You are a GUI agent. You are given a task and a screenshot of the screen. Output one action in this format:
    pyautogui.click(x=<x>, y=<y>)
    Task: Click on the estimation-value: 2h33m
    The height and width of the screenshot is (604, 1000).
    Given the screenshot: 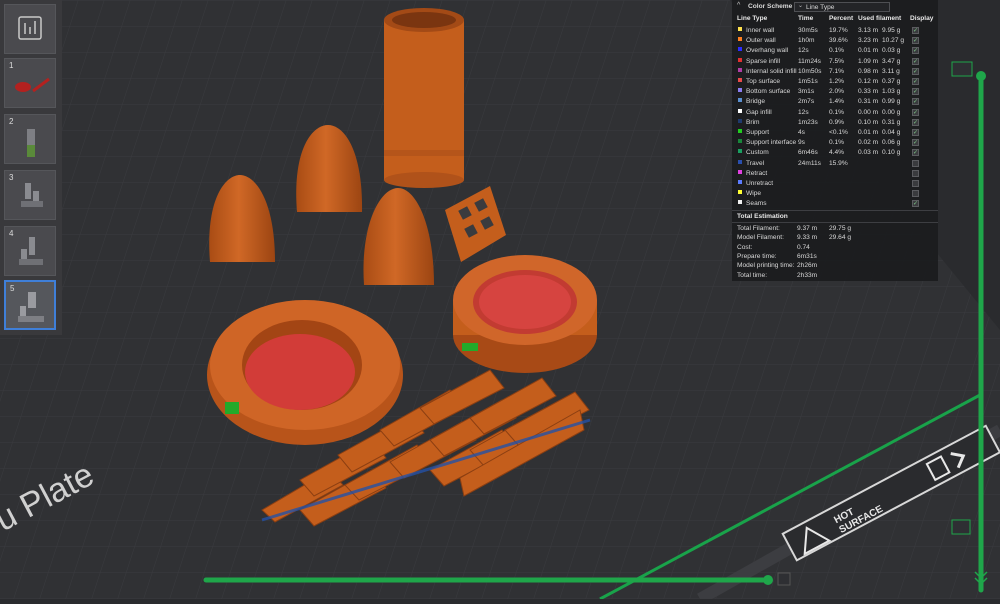 What is the action you would take?
    pyautogui.click(x=807, y=275)
    